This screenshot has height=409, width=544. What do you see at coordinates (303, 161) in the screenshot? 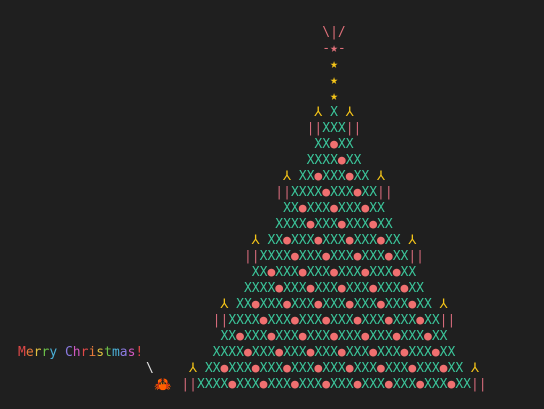
I see `tree-line: XXXX●XX` at bounding box center [303, 161].